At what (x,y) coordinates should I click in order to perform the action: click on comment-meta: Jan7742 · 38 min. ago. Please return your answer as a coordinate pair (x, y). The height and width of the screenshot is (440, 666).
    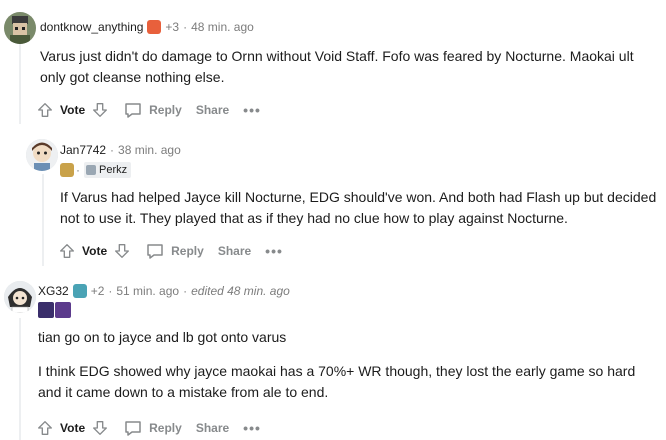
    Looking at the image, I should click on (120, 150).